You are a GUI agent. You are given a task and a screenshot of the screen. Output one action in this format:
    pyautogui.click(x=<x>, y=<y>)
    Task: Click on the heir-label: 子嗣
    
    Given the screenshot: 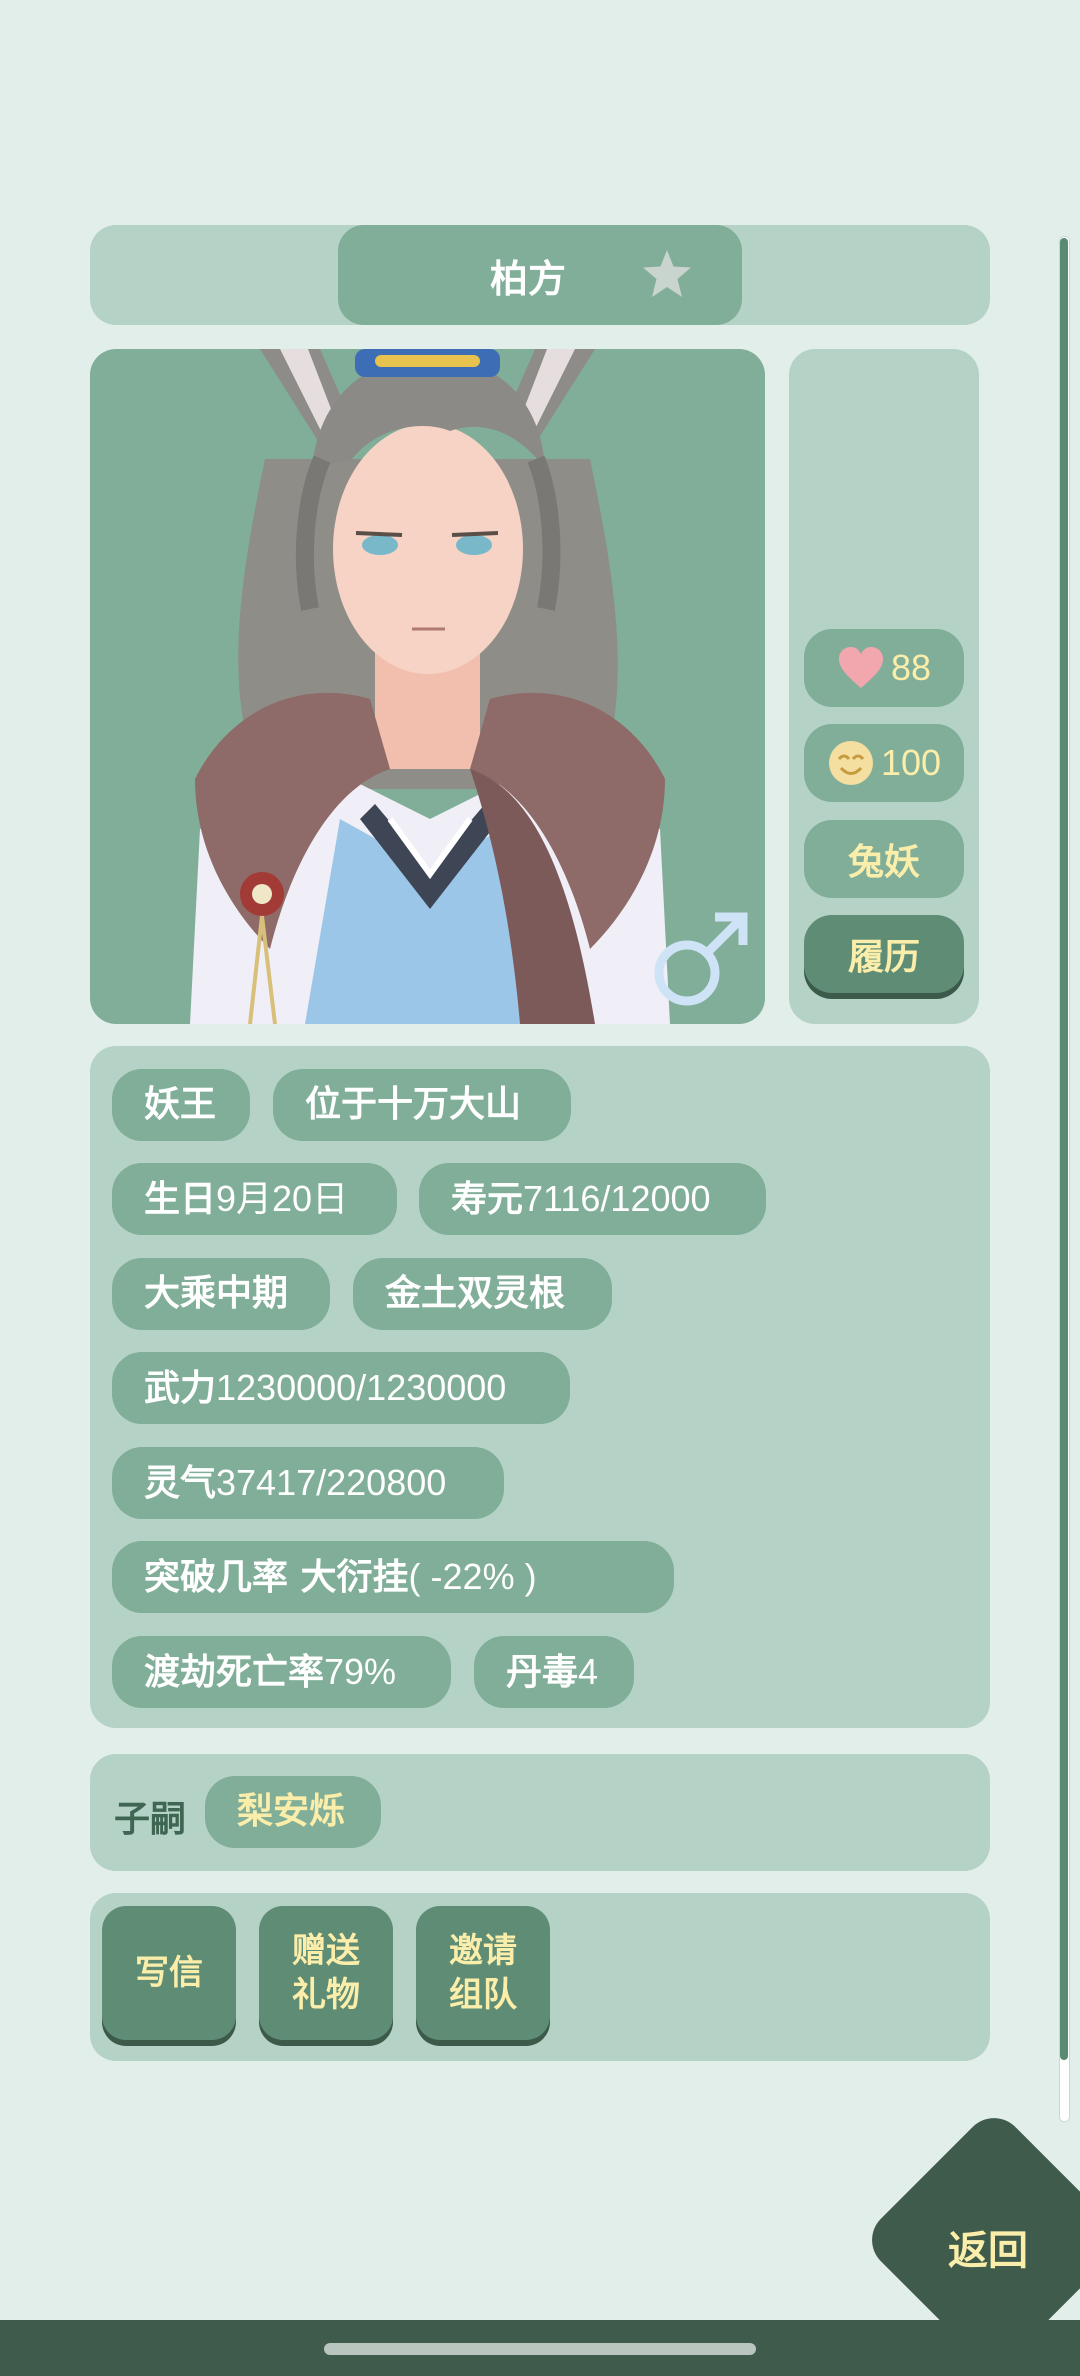 What is the action you would take?
    pyautogui.click(x=150, y=1819)
    